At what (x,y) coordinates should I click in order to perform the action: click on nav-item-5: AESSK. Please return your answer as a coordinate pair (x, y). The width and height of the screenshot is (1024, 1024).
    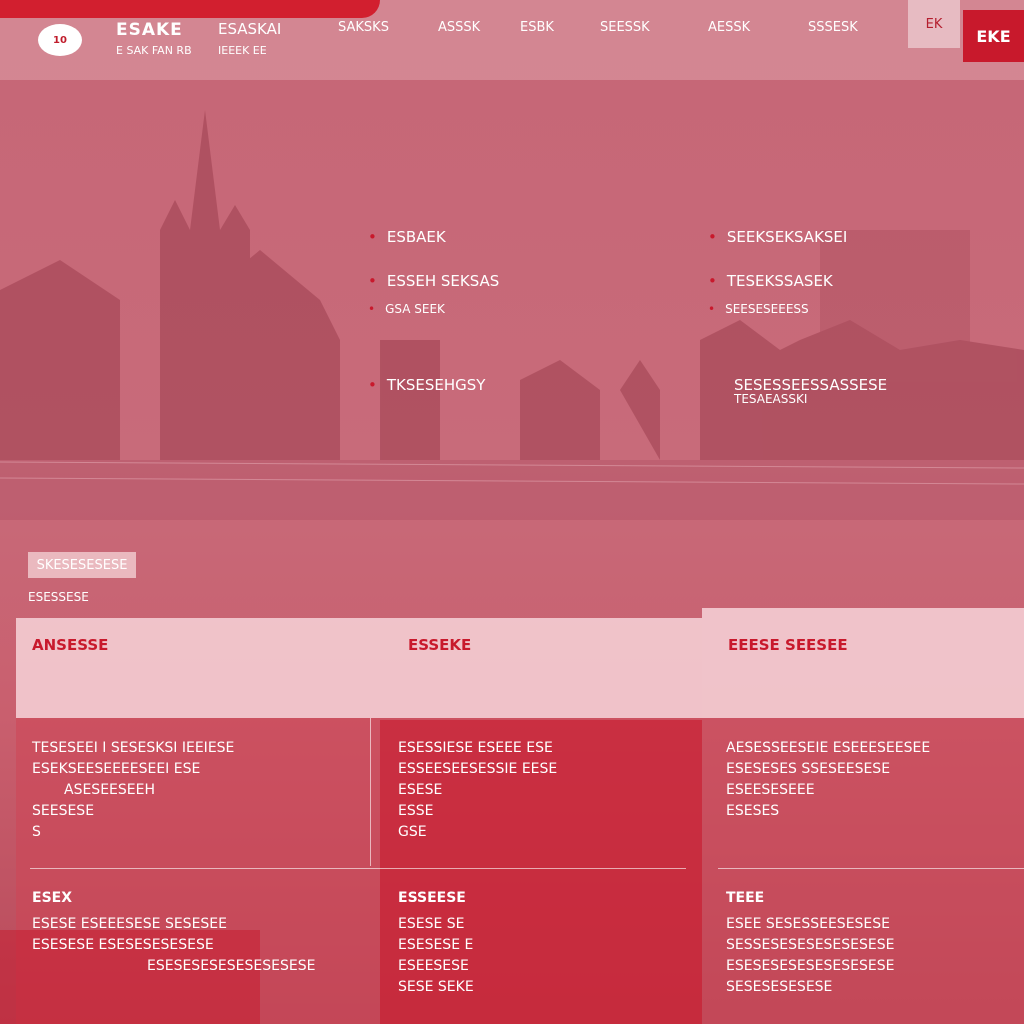
    Looking at the image, I should click on (729, 27).